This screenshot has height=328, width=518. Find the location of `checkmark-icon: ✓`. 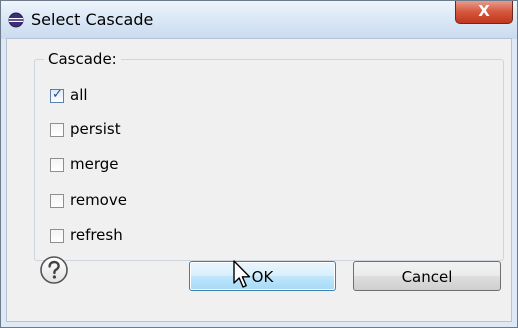

checkmark-icon: ✓ is located at coordinates (57, 94).